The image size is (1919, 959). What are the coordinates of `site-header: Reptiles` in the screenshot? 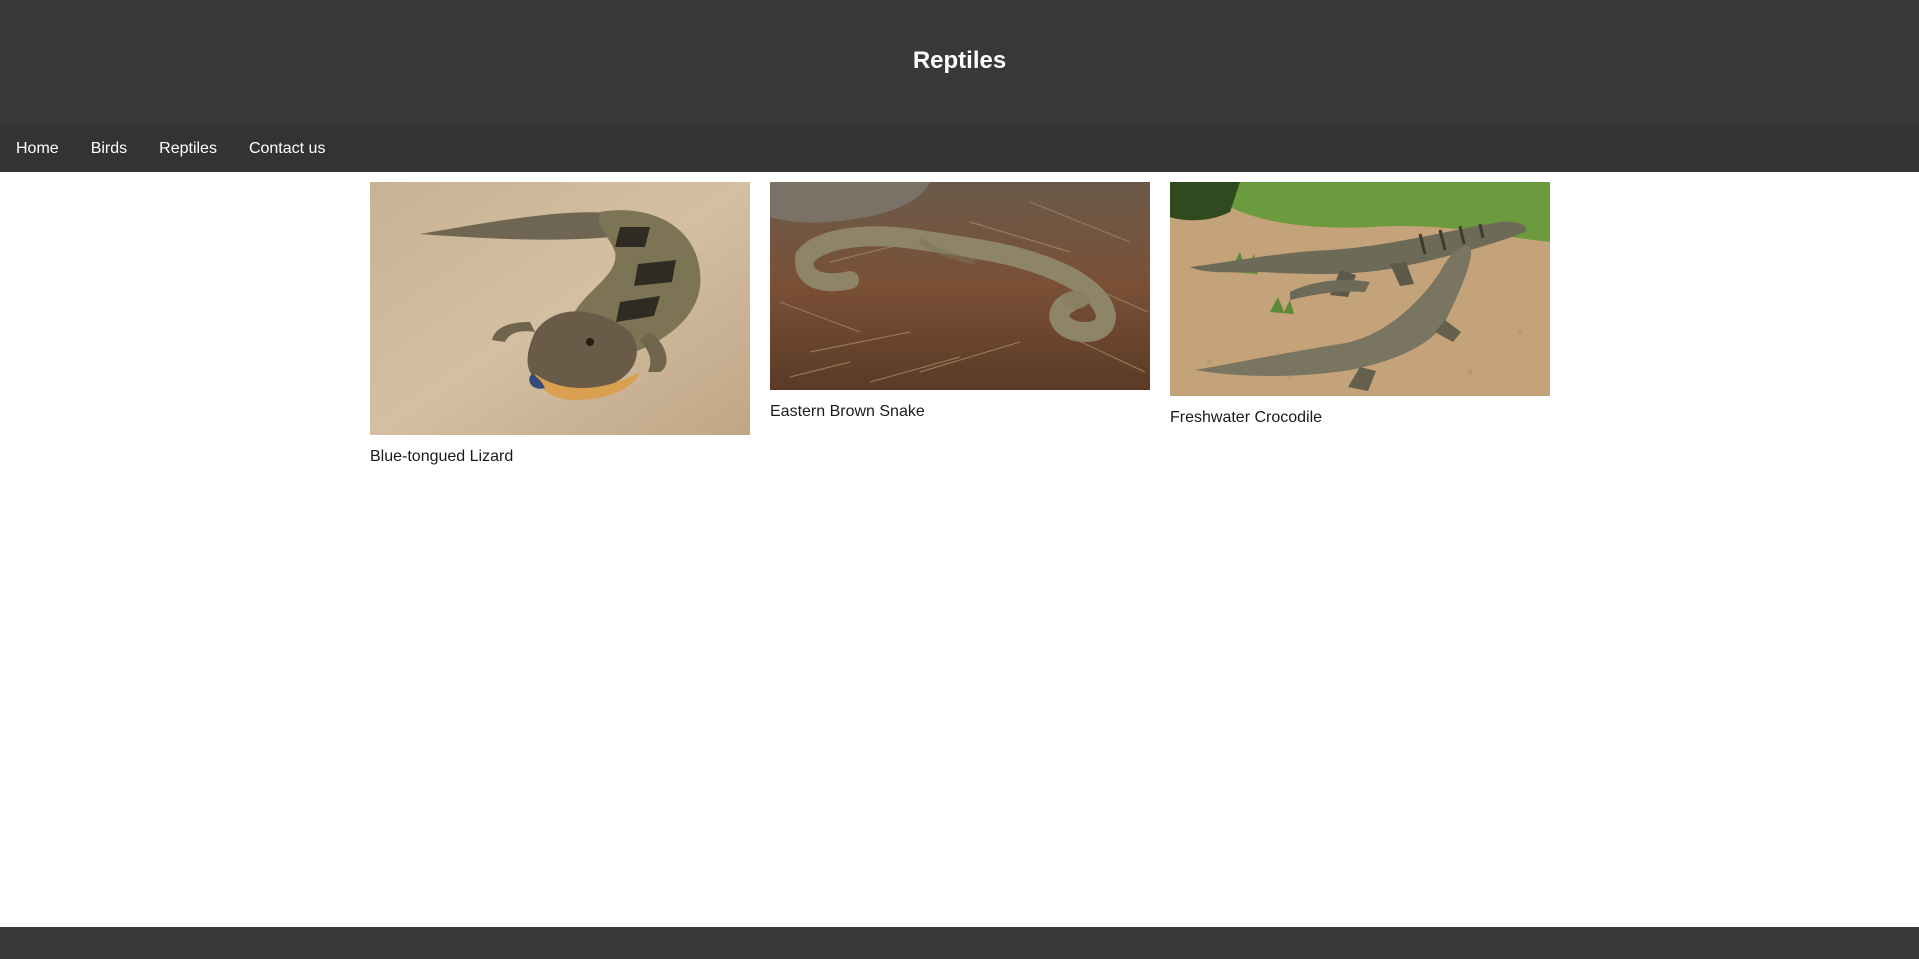 It's located at (959, 62).